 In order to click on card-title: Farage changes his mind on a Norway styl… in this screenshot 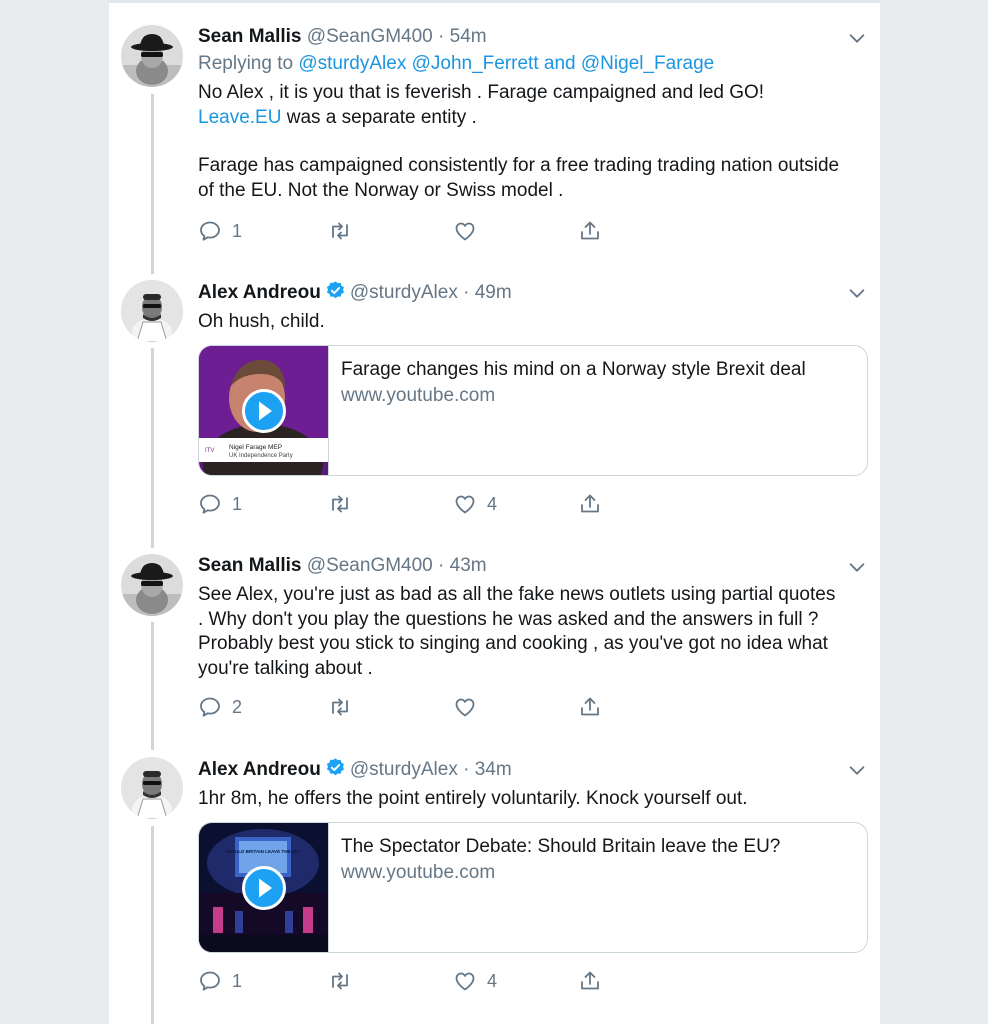, I will do `click(573, 369)`.